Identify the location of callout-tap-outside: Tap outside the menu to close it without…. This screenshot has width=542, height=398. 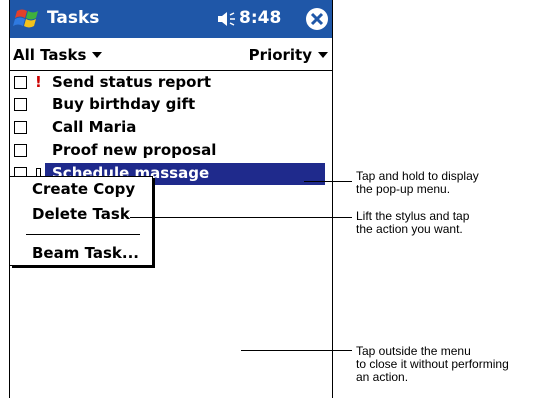
(432, 364).